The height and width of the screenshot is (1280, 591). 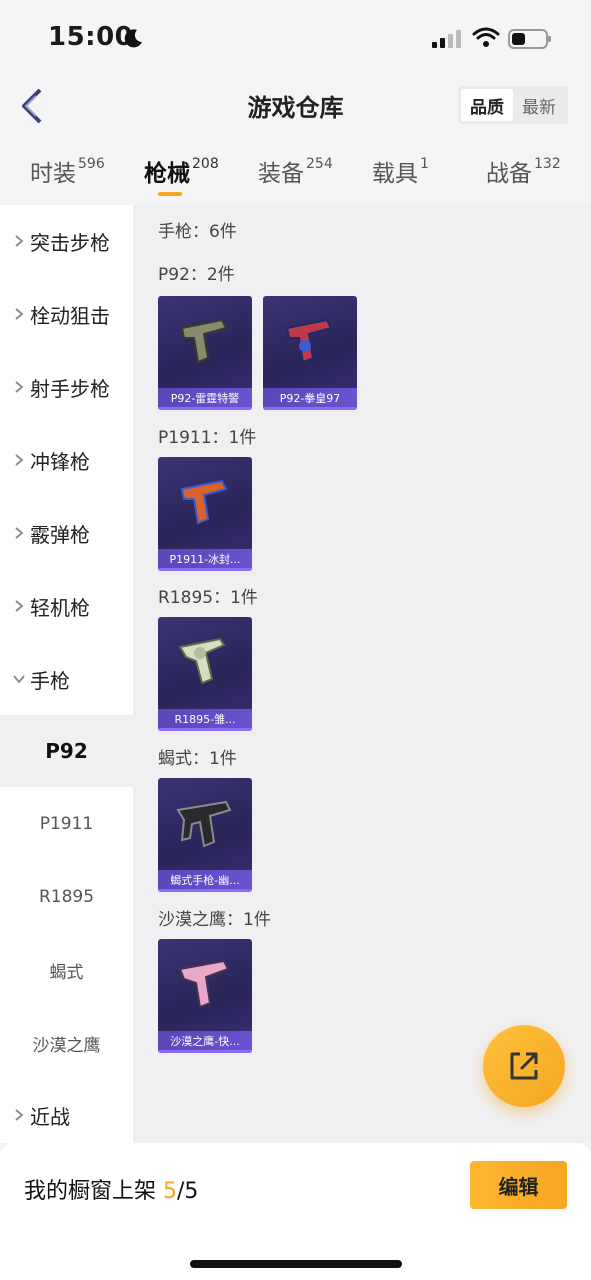 I want to click on category-tabs: 时装 596 枪械 208 装备 254 载具 1 战备 132, so click(x=295, y=175).